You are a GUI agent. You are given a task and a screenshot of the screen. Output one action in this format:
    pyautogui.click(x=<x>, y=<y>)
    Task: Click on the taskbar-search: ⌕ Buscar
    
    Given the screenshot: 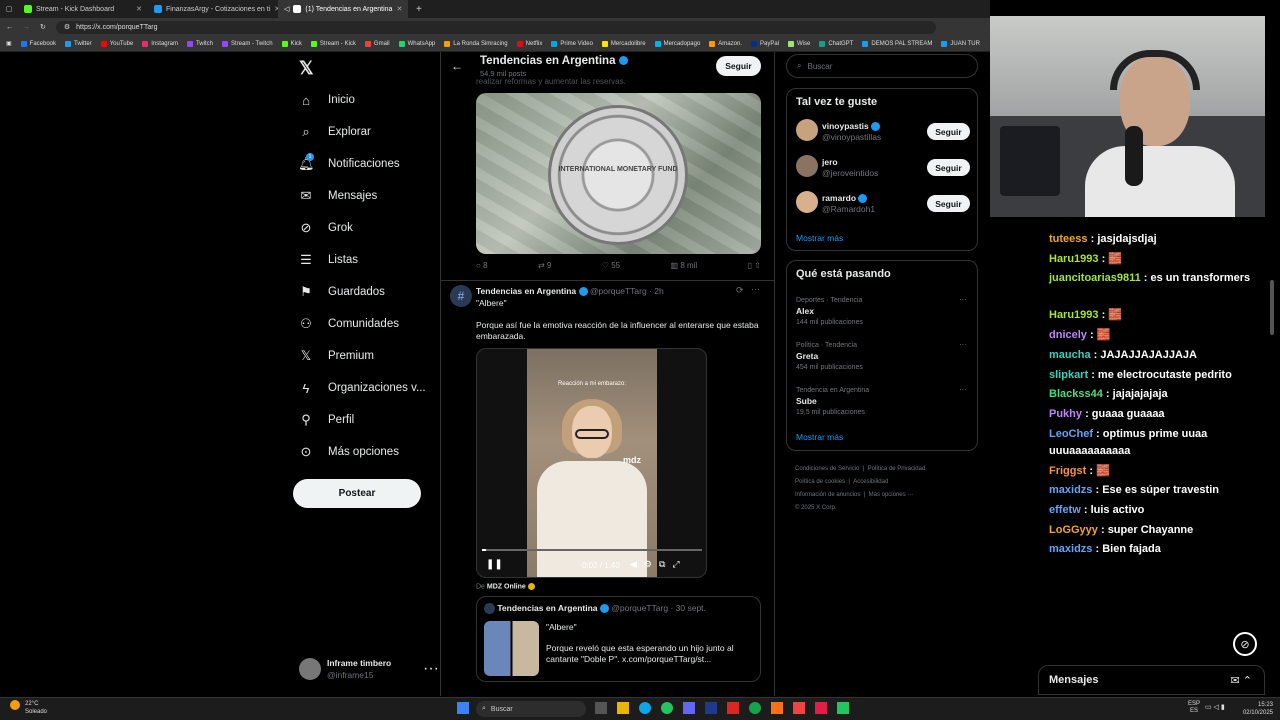 What is the action you would take?
    pyautogui.click(x=531, y=709)
    